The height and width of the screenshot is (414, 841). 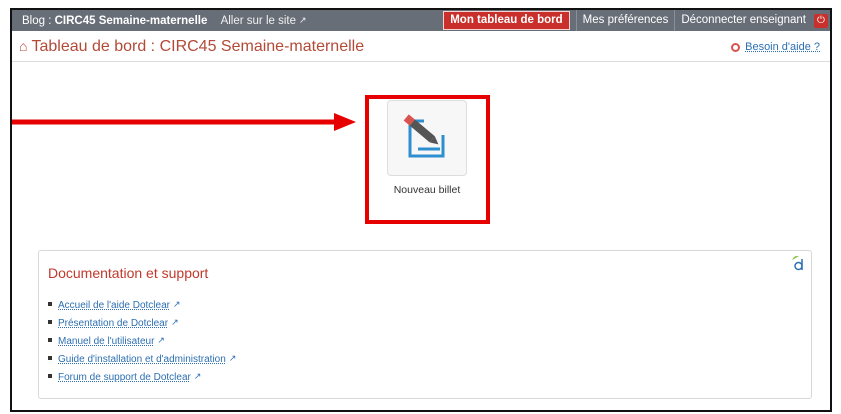 I want to click on power-icon: ⏻, so click(x=821, y=20).